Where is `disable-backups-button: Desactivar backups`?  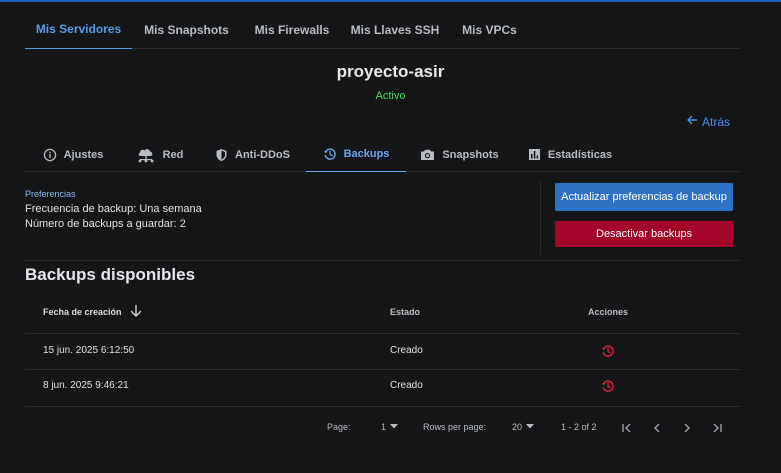 disable-backups-button: Desactivar backups is located at coordinates (644, 234).